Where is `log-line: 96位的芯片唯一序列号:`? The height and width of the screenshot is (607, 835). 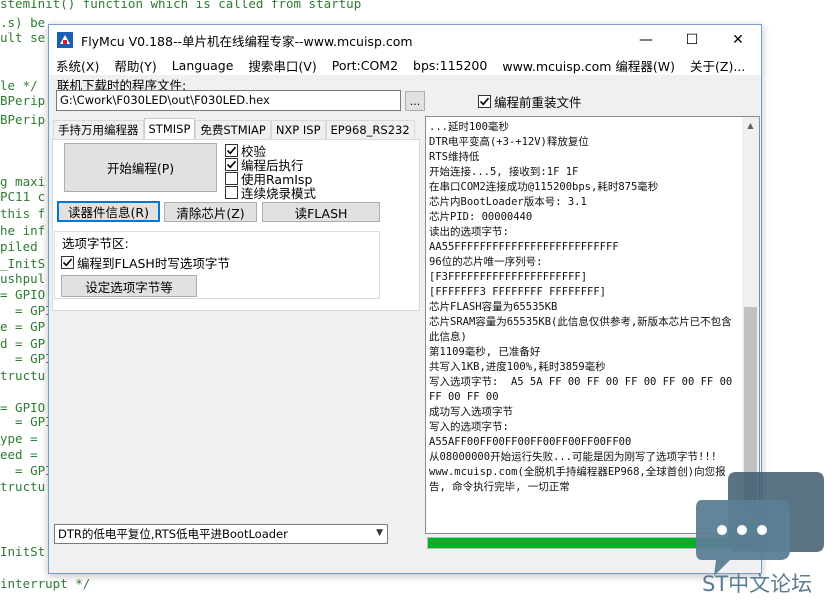 log-line: 96位的芯片唯一序列号: is located at coordinates (486, 262).